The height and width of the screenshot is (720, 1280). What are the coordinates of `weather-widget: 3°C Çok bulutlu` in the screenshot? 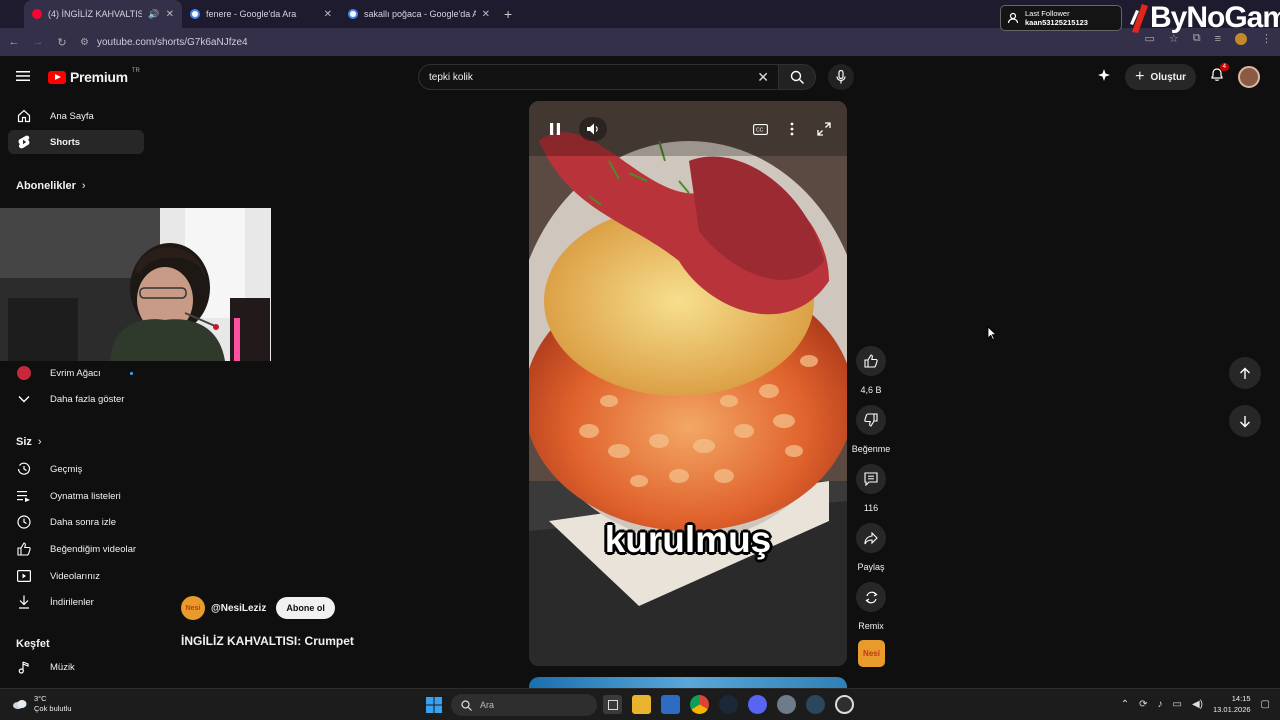 It's located at (42, 704).